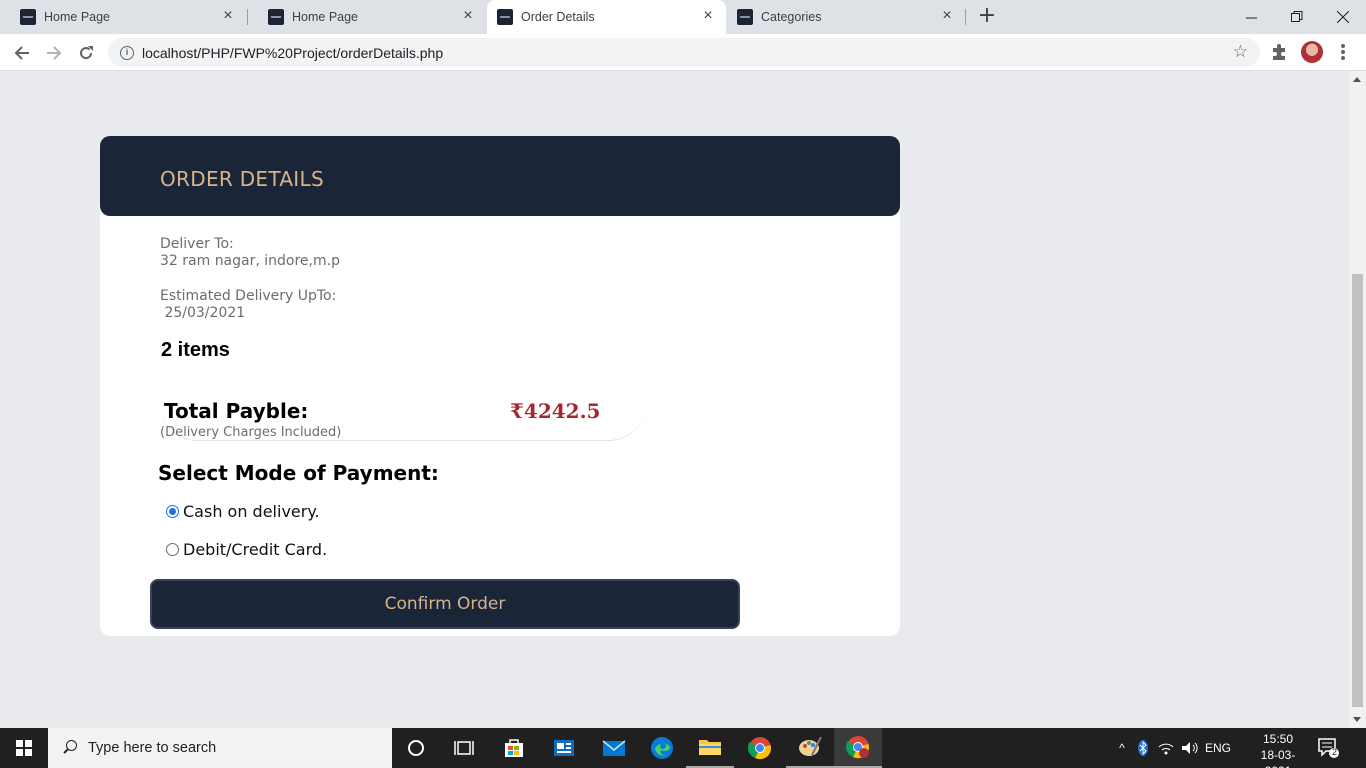 This screenshot has height=768, width=1366. Describe the element at coordinates (1166, 748) in the screenshot. I see `wifi-icon` at that location.